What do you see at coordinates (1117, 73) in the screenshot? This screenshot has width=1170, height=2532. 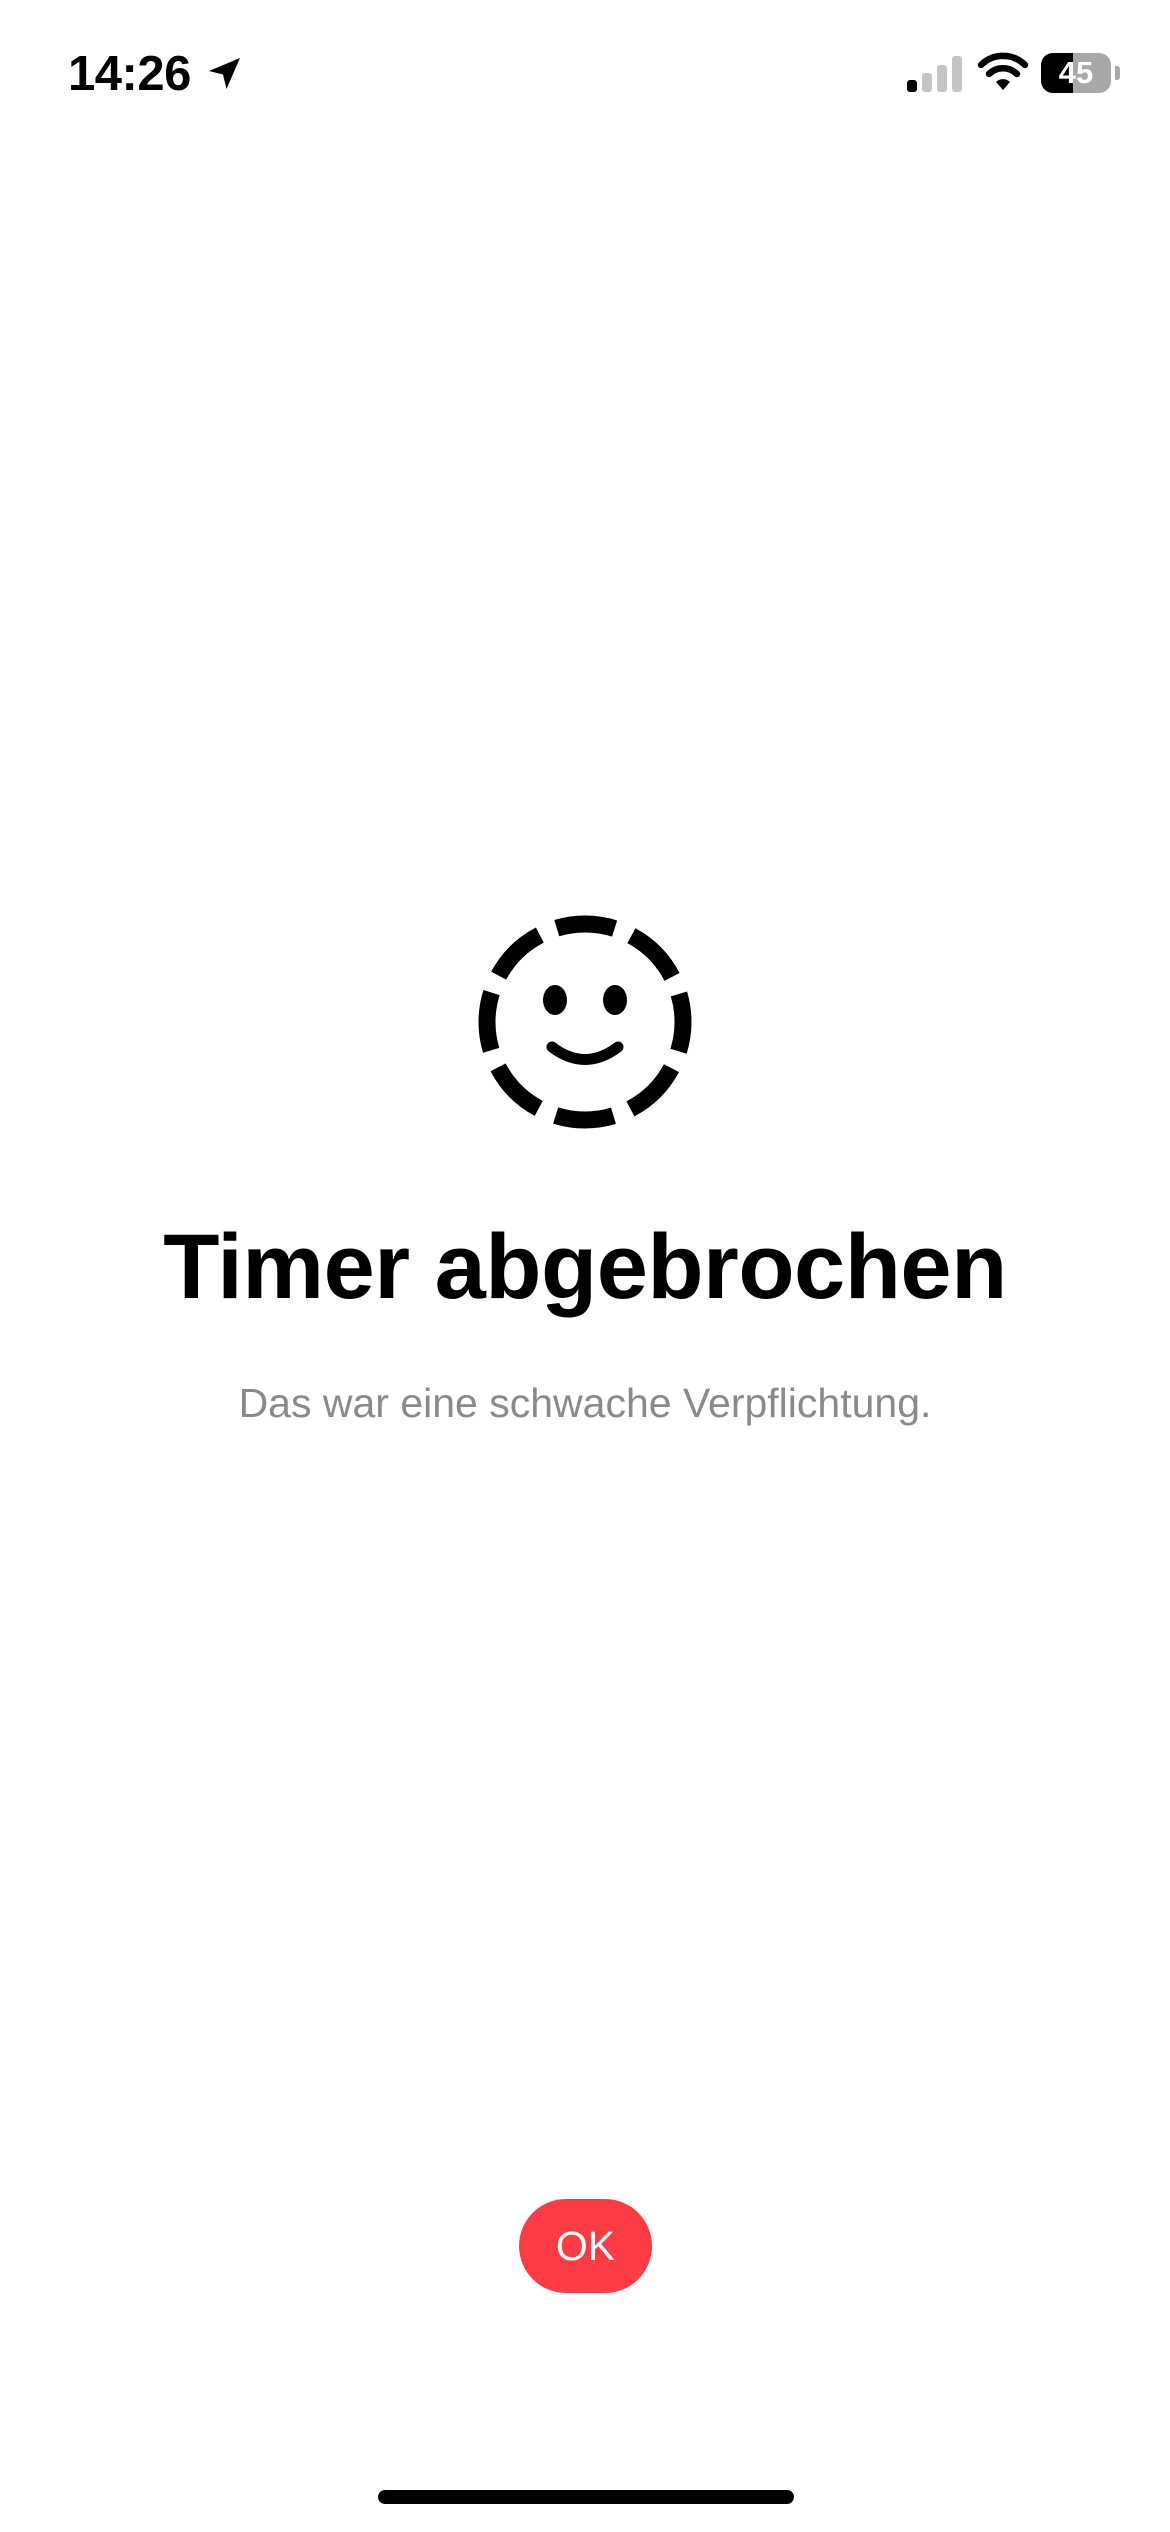 I see `battery-cap` at bounding box center [1117, 73].